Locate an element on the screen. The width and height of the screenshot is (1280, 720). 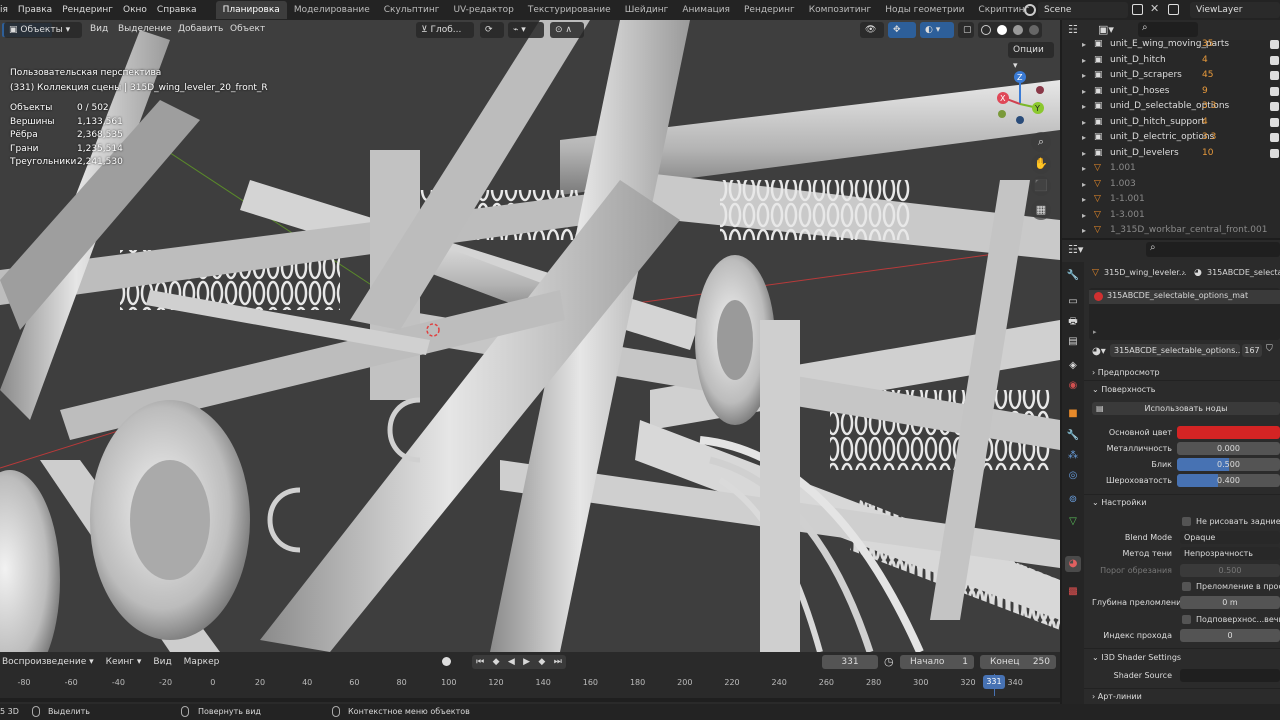
tab-geometry-nodes: Ноды геометрии is located at coordinates (924, 10).